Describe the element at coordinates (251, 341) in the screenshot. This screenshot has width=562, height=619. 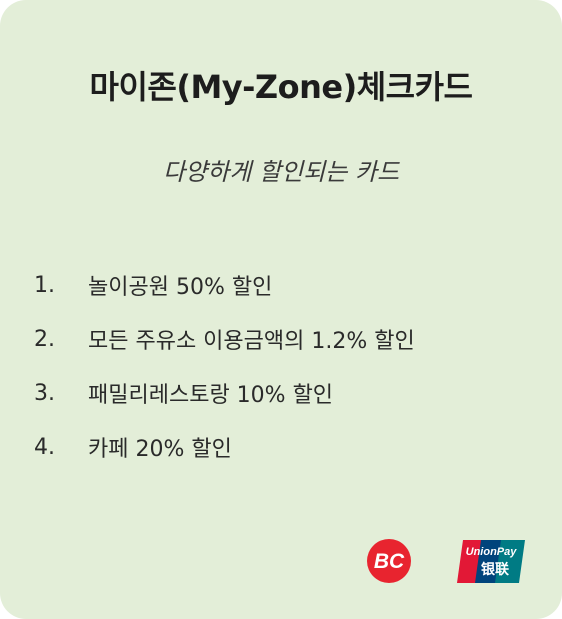
I see `benefit-text: 모든 주유소 이용금액의 1.2% 할인` at that location.